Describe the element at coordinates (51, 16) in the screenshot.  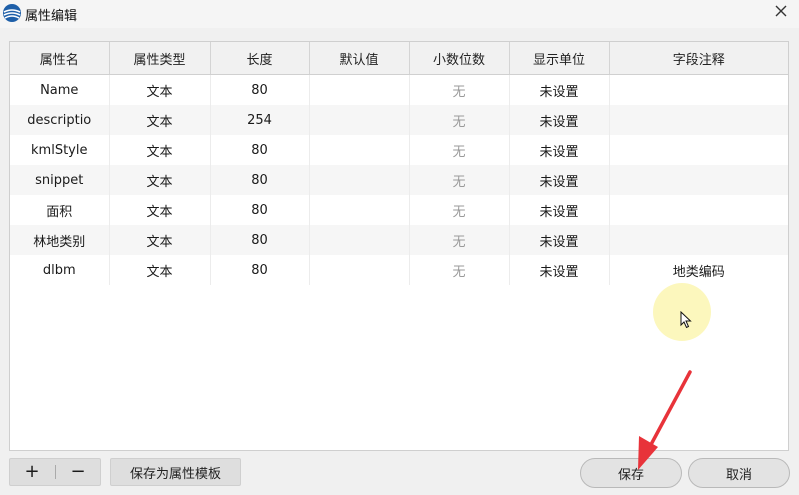
I see `window-title: 属性编辑` at that location.